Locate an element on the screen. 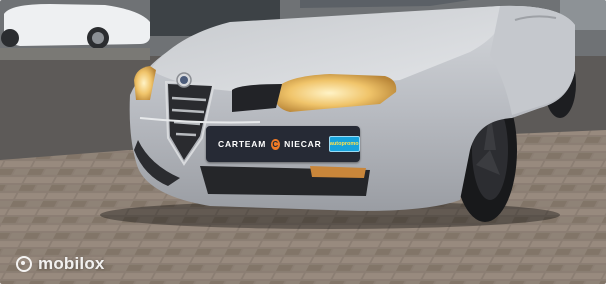  watermark-text: mobilox is located at coordinates (71, 263).